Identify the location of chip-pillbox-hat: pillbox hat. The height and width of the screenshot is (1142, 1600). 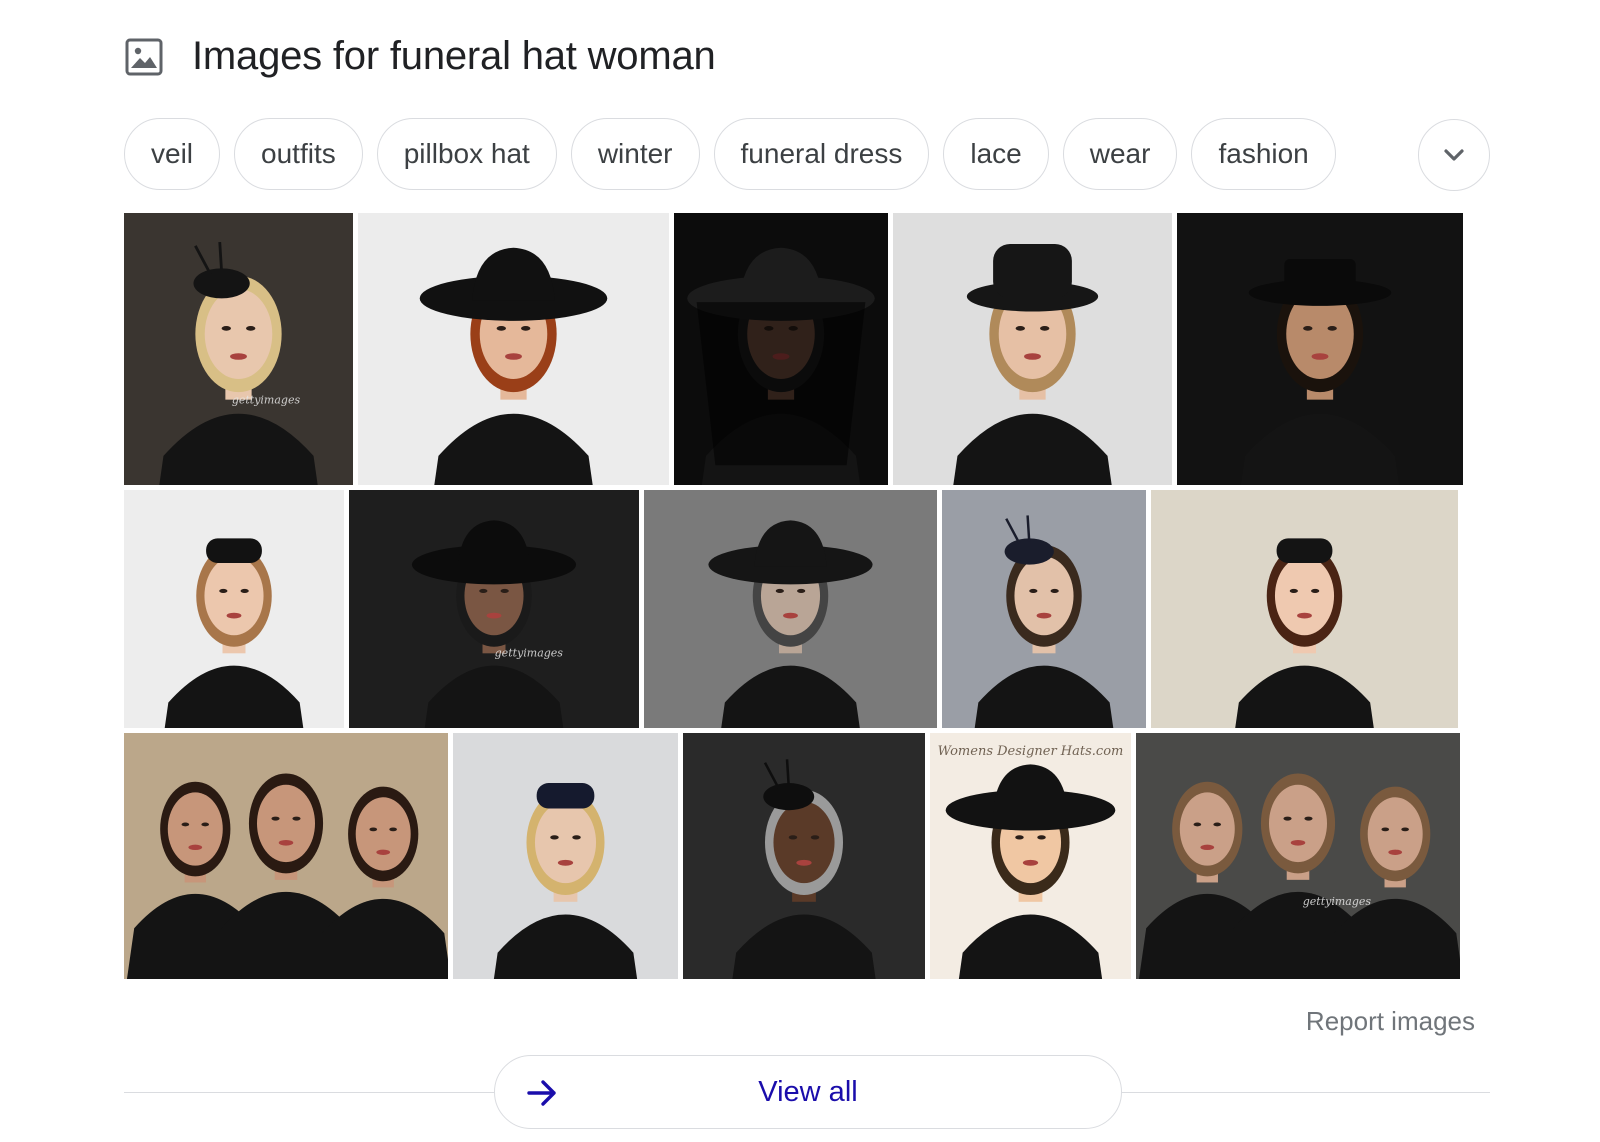
(466, 154).